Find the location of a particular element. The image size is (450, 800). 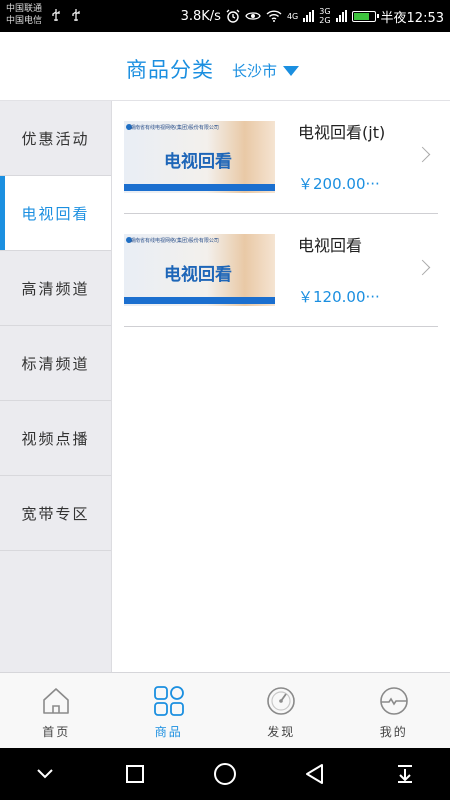

system-nav-bar is located at coordinates (225, 774).